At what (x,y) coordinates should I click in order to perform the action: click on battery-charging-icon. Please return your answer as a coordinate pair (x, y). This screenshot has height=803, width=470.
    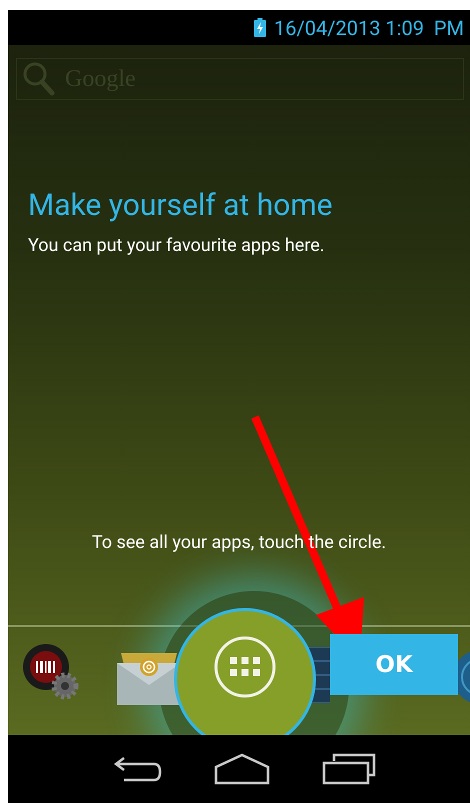
    Looking at the image, I should click on (260, 27).